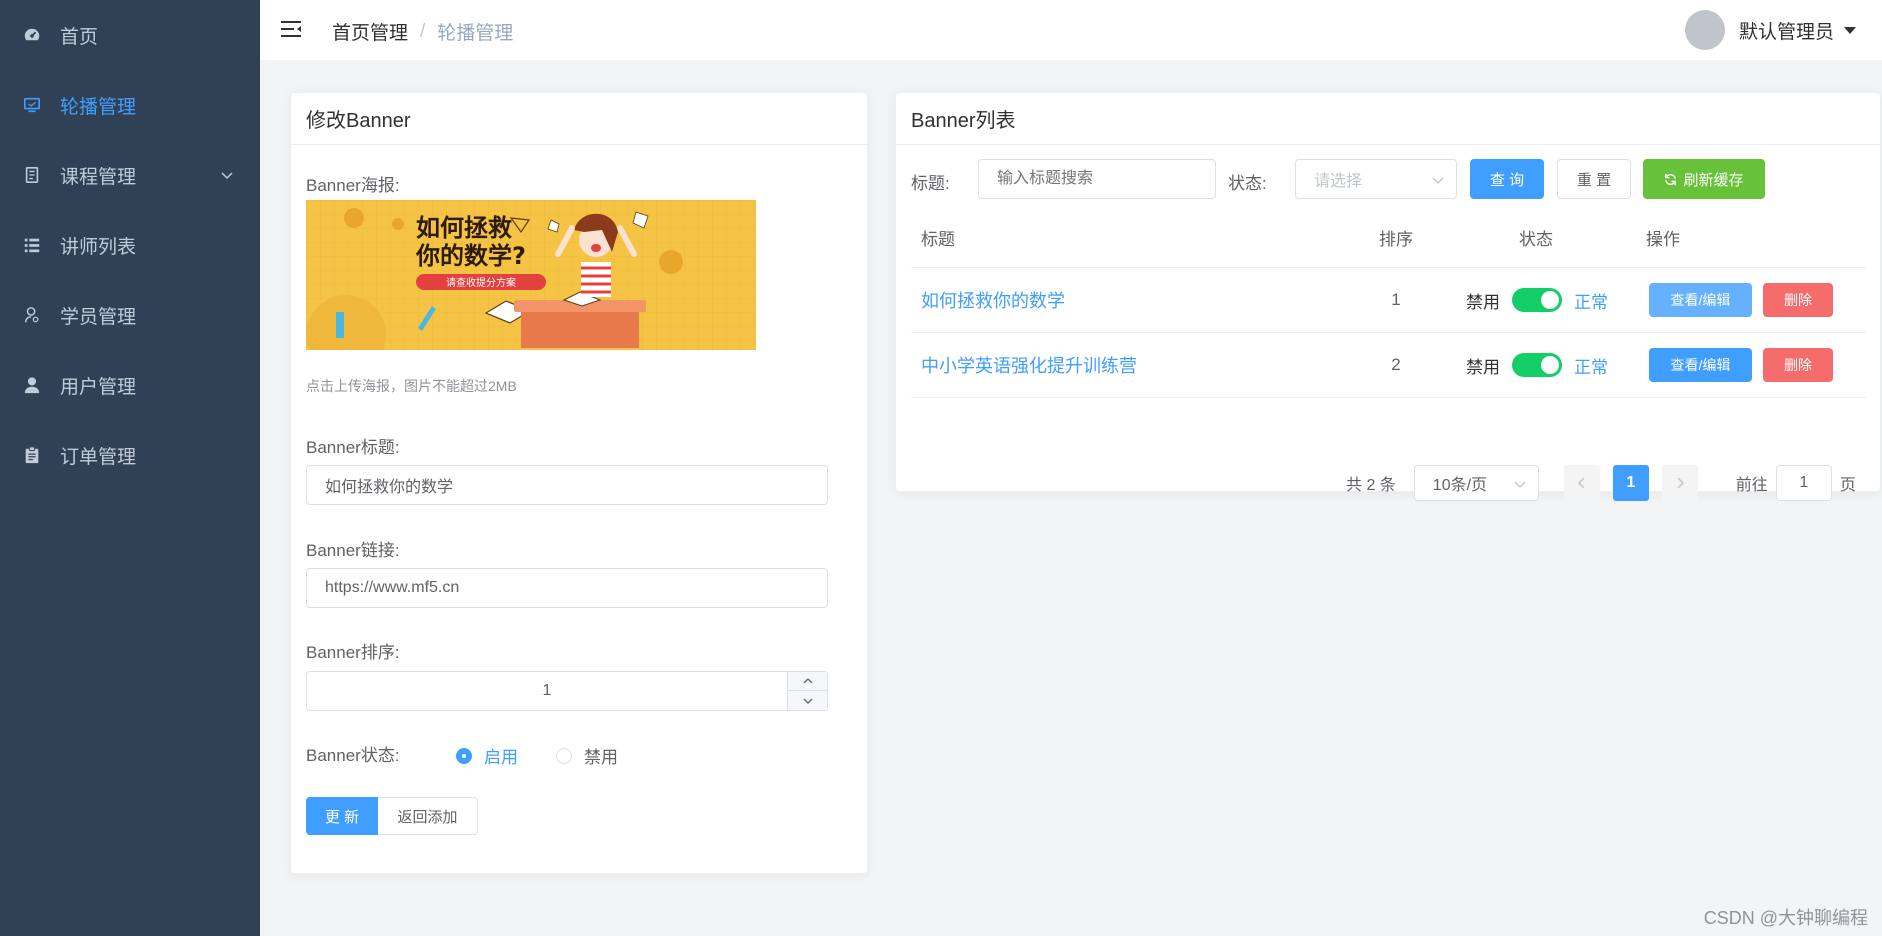  I want to click on breadcrumb-home: 首页管理, so click(370, 31).